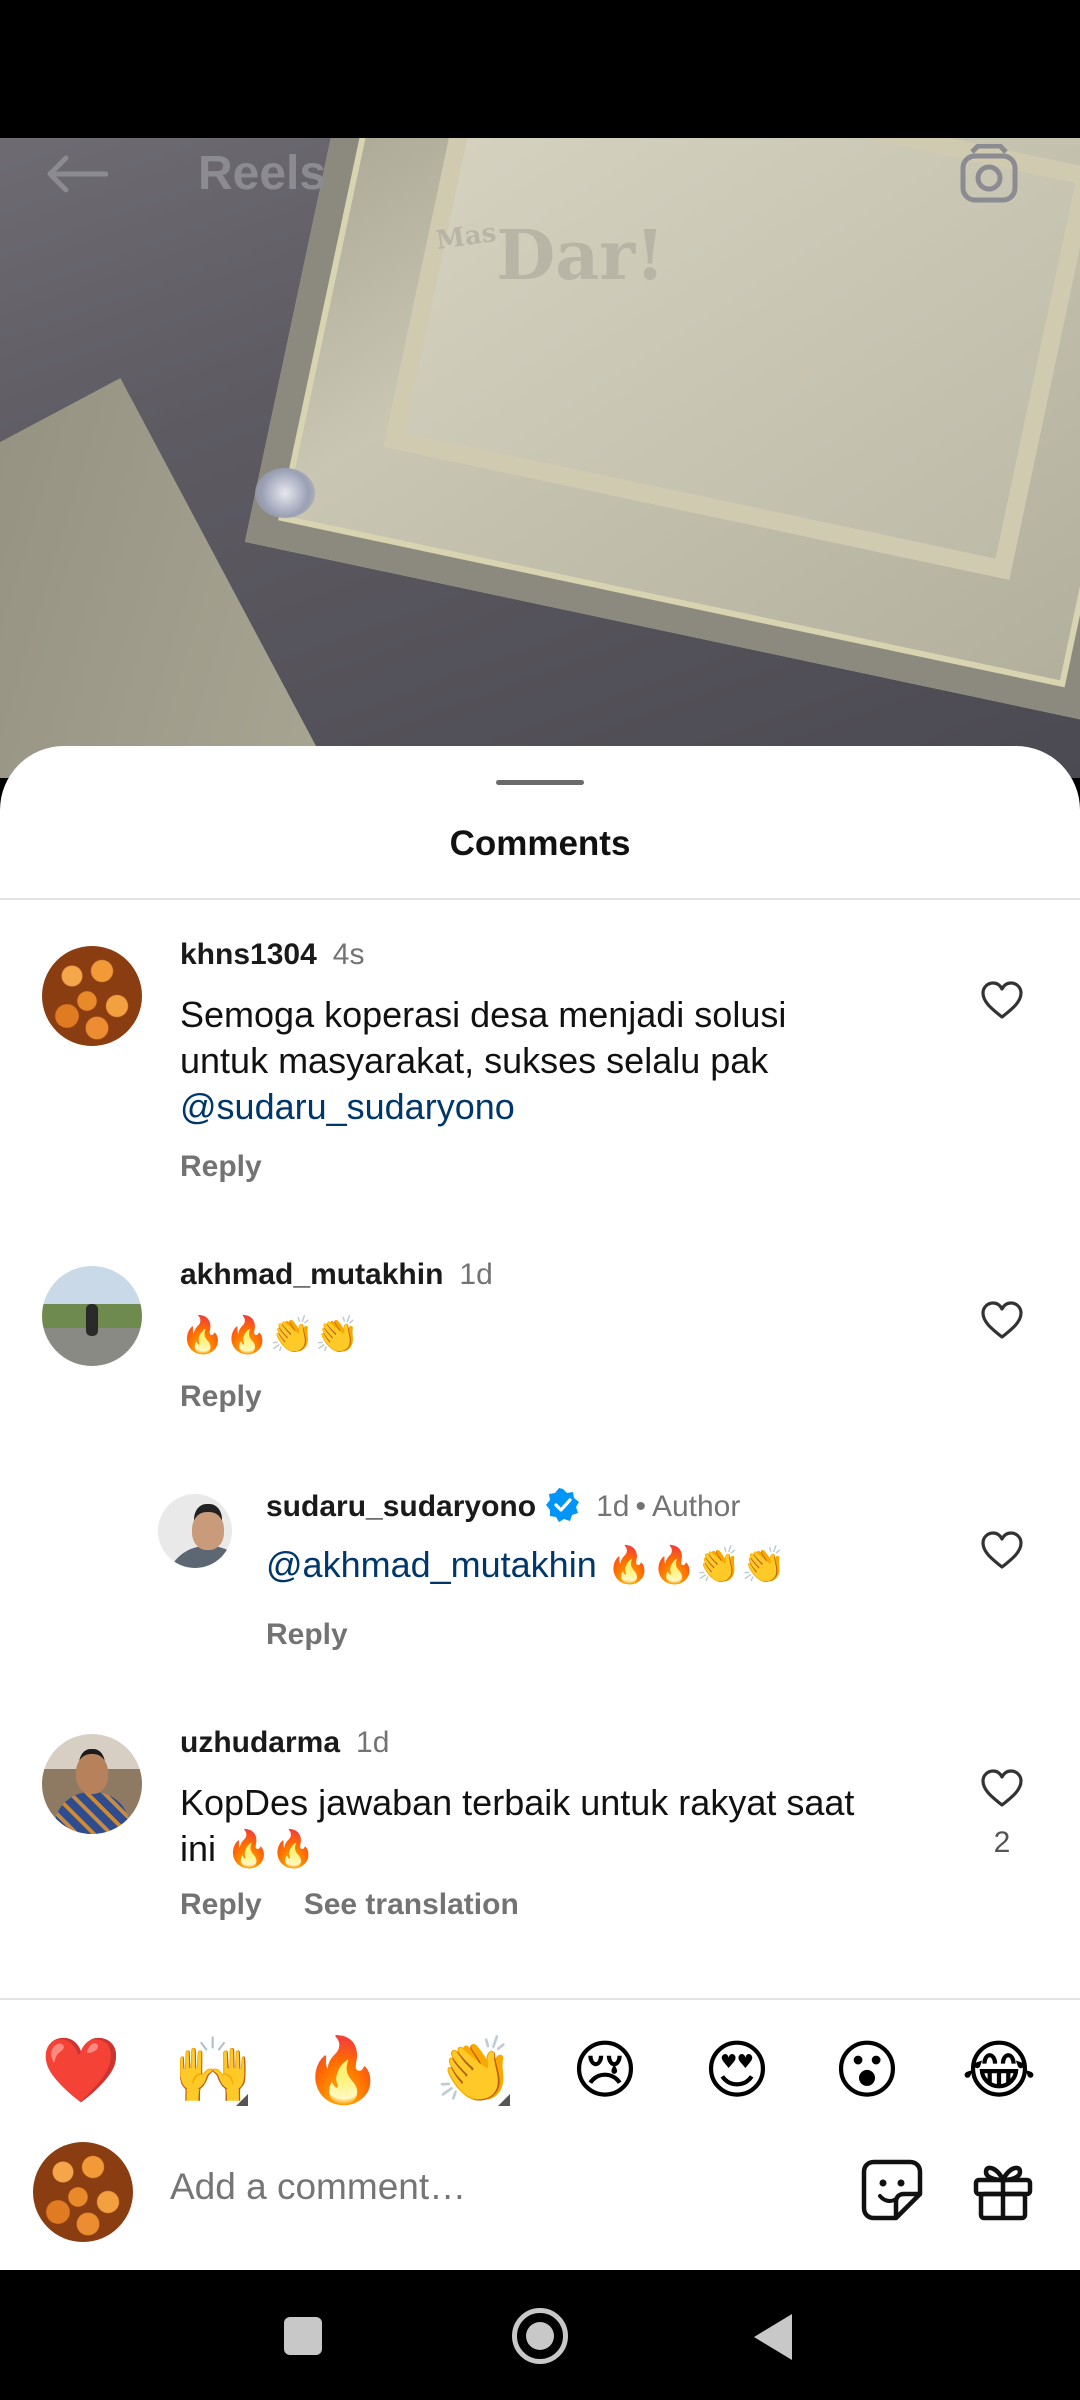 Image resolution: width=1080 pixels, height=2400 pixels. I want to click on comment-text: @akhmad_mutakhin 🔥🔥👏👏, so click(526, 1564).